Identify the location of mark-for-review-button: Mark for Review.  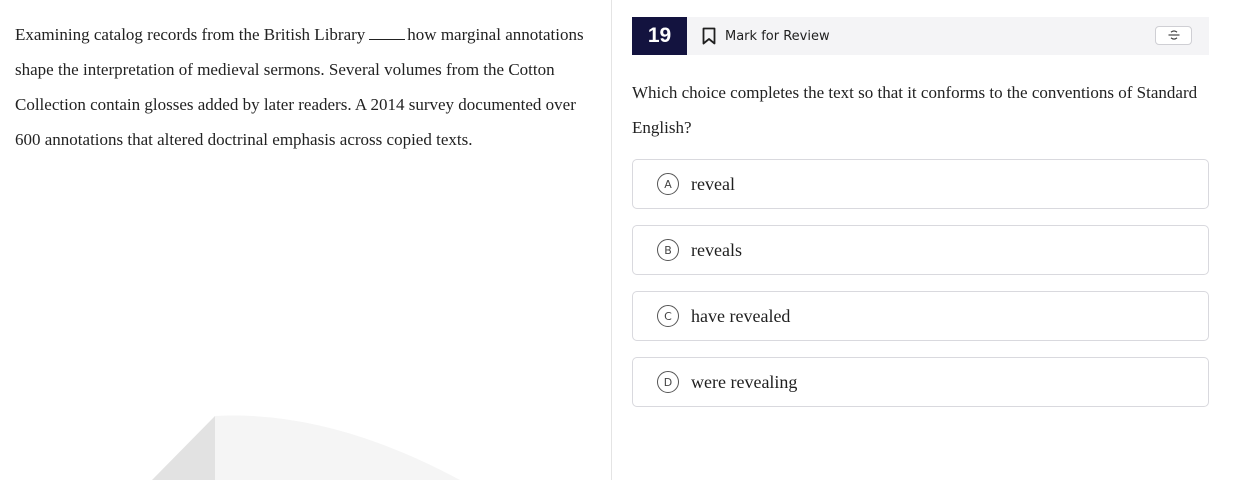
(766, 36).